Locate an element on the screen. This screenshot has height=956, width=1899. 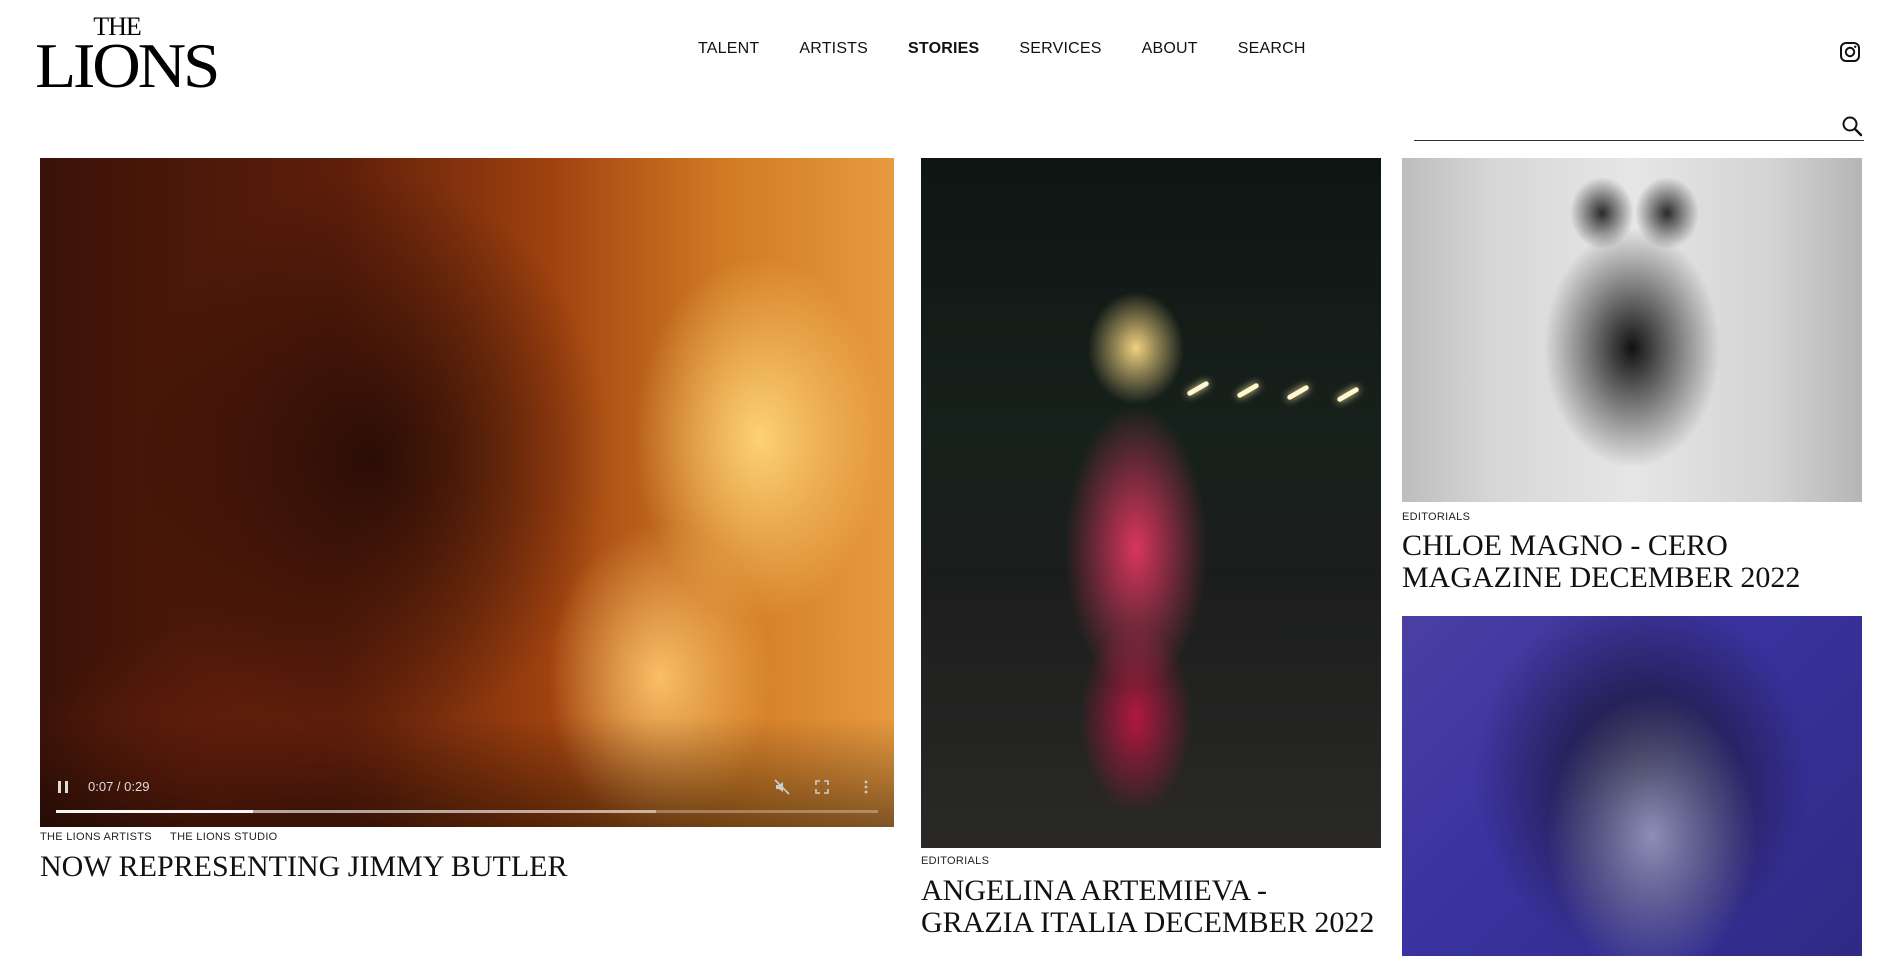
nav-talent: TALENT is located at coordinates (728, 49).